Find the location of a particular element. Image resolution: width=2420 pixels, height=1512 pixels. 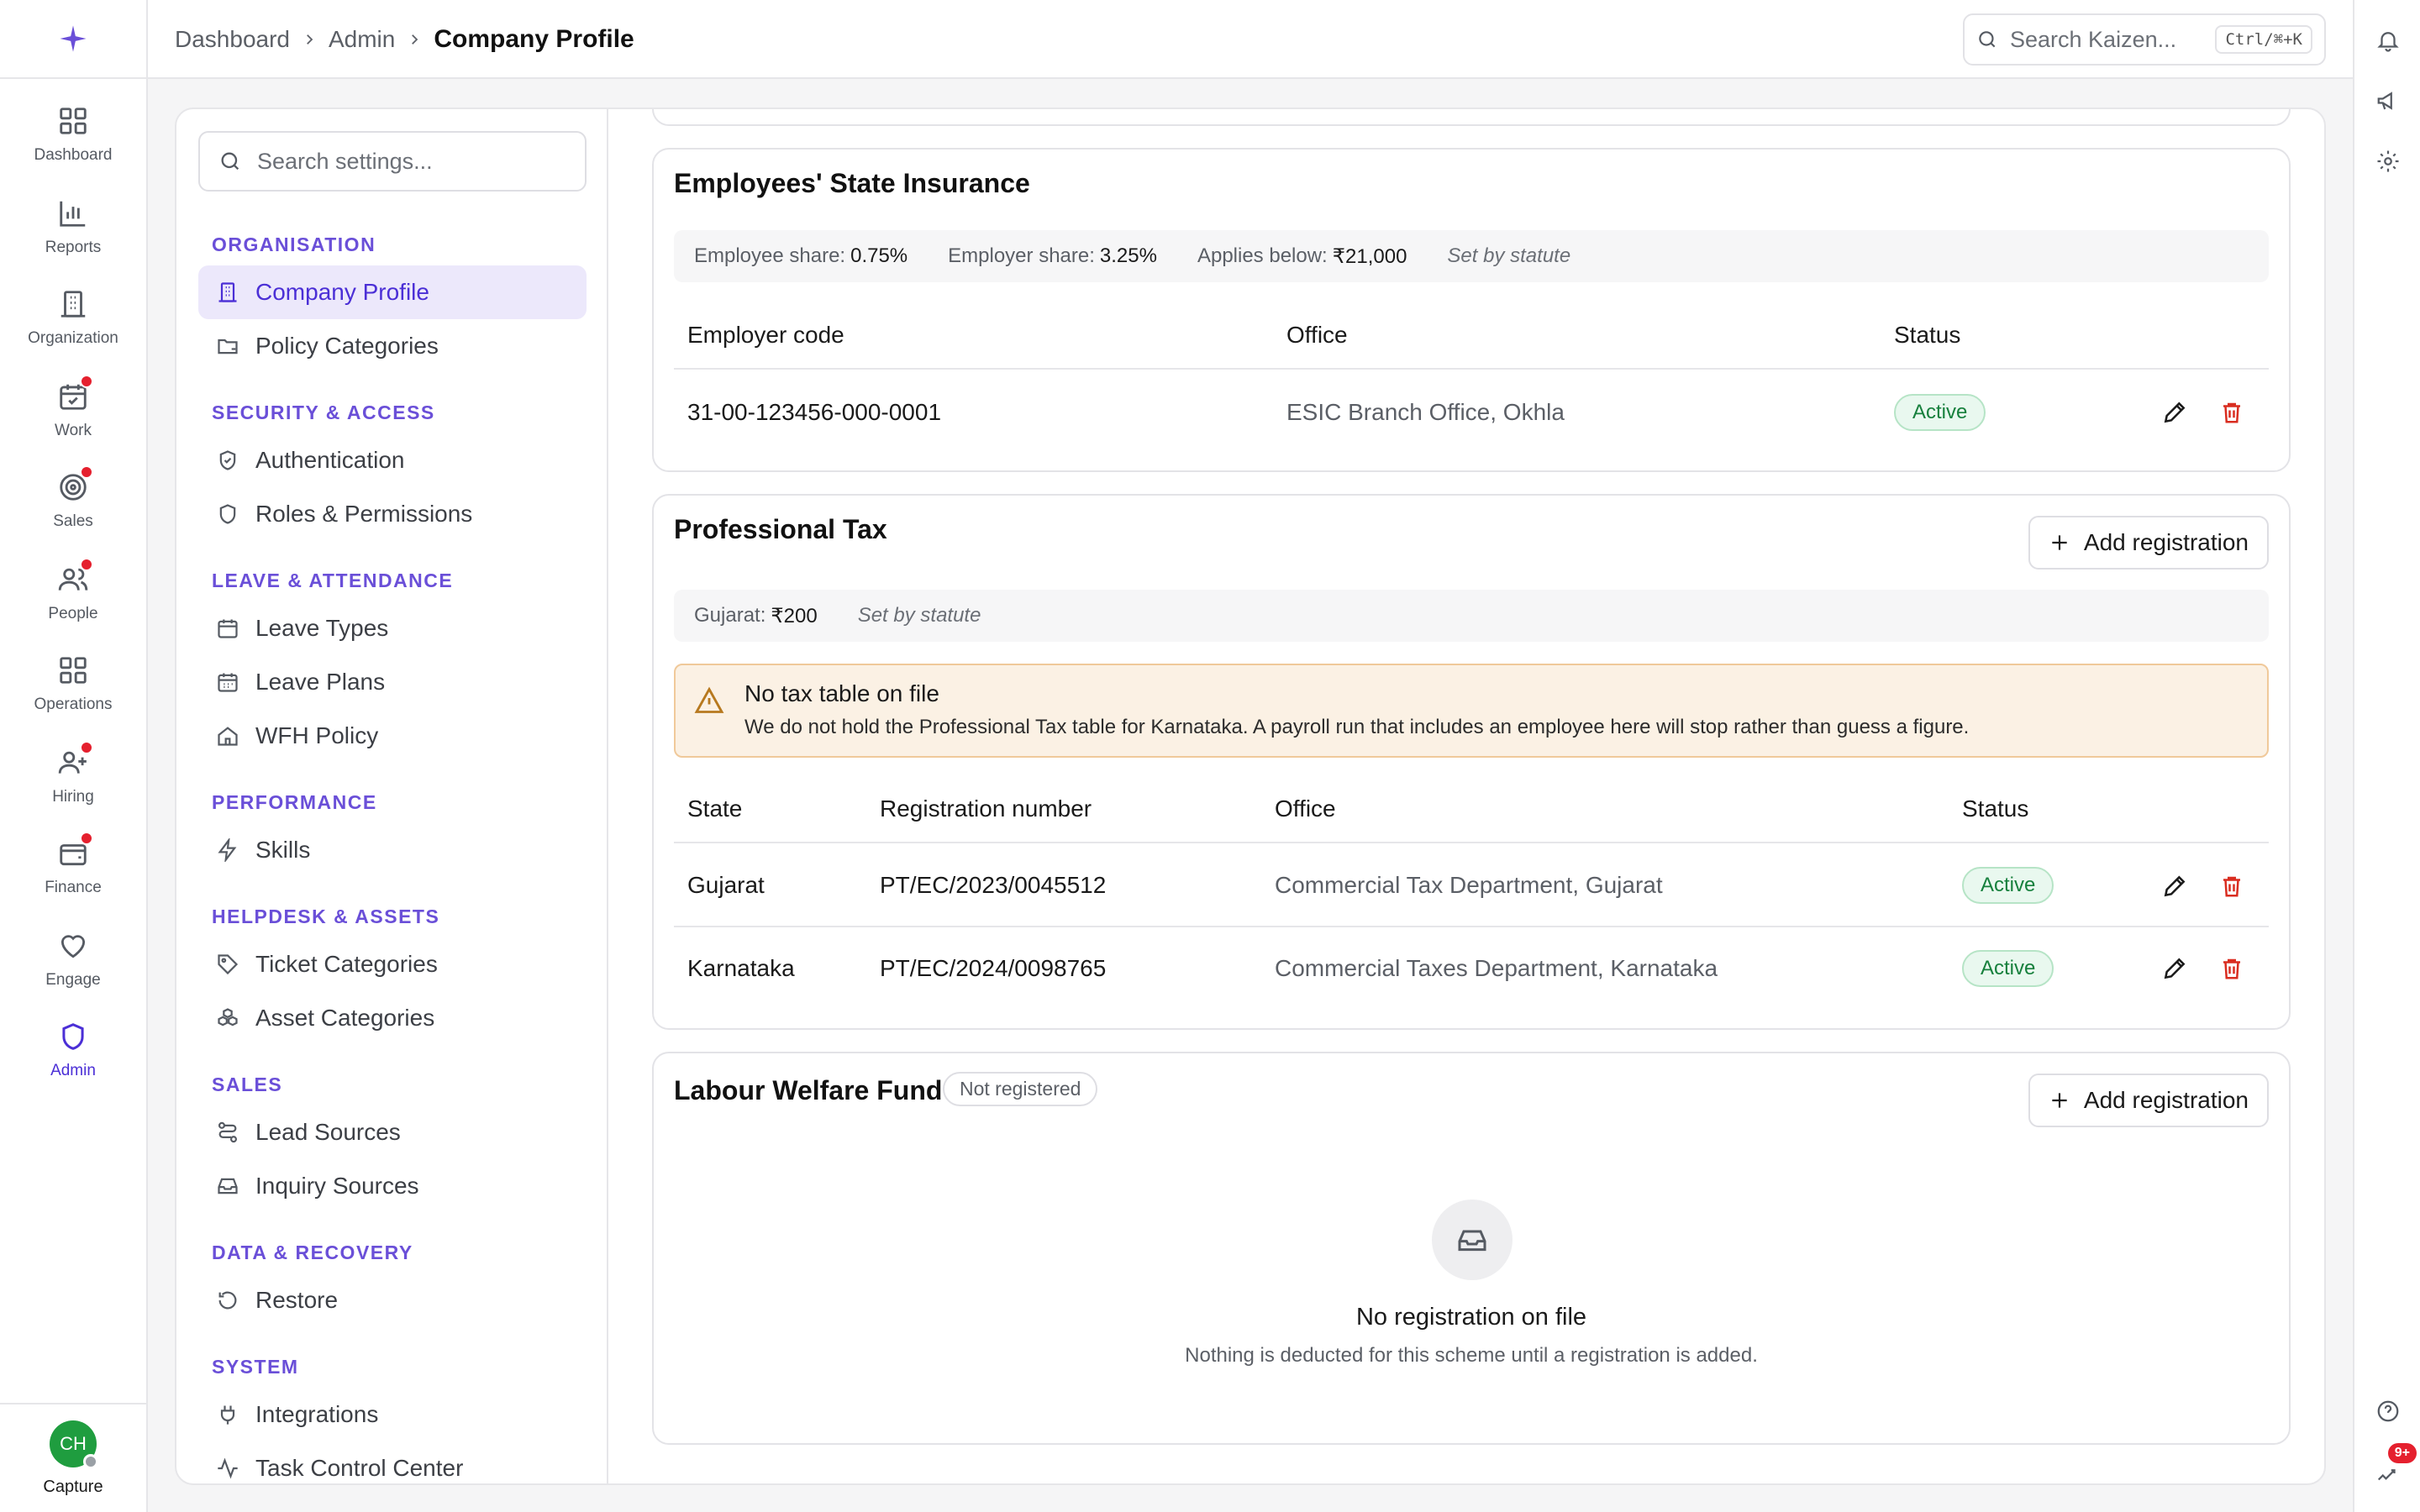

settings-item-inquiry-sources: Inquiry Sources is located at coordinates (392, 1186).